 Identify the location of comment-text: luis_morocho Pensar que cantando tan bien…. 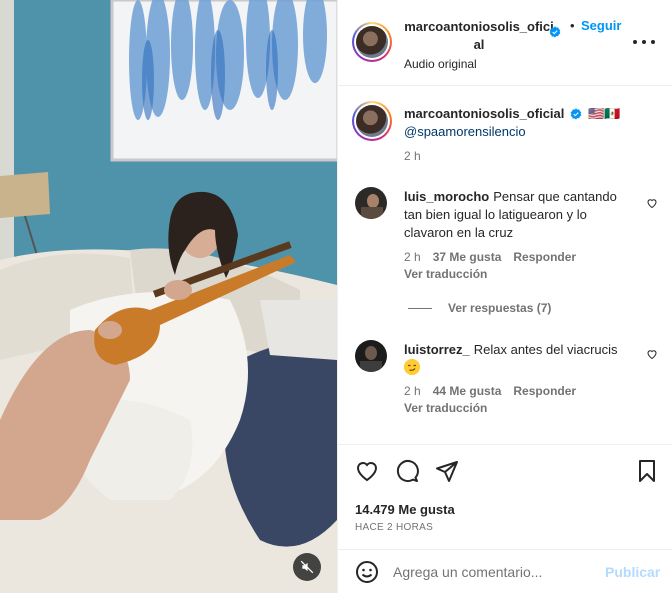
(519, 215).